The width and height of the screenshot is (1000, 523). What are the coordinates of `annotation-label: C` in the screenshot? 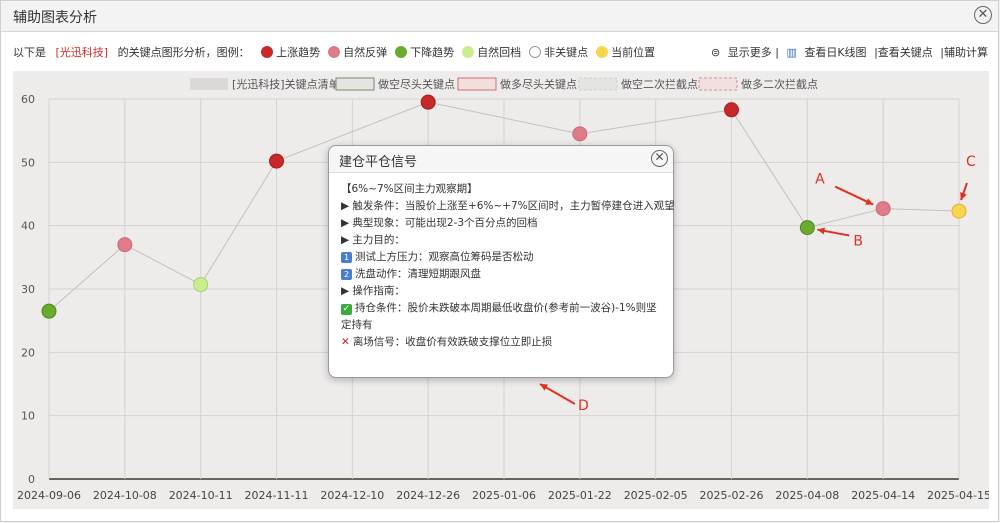 It's located at (971, 162).